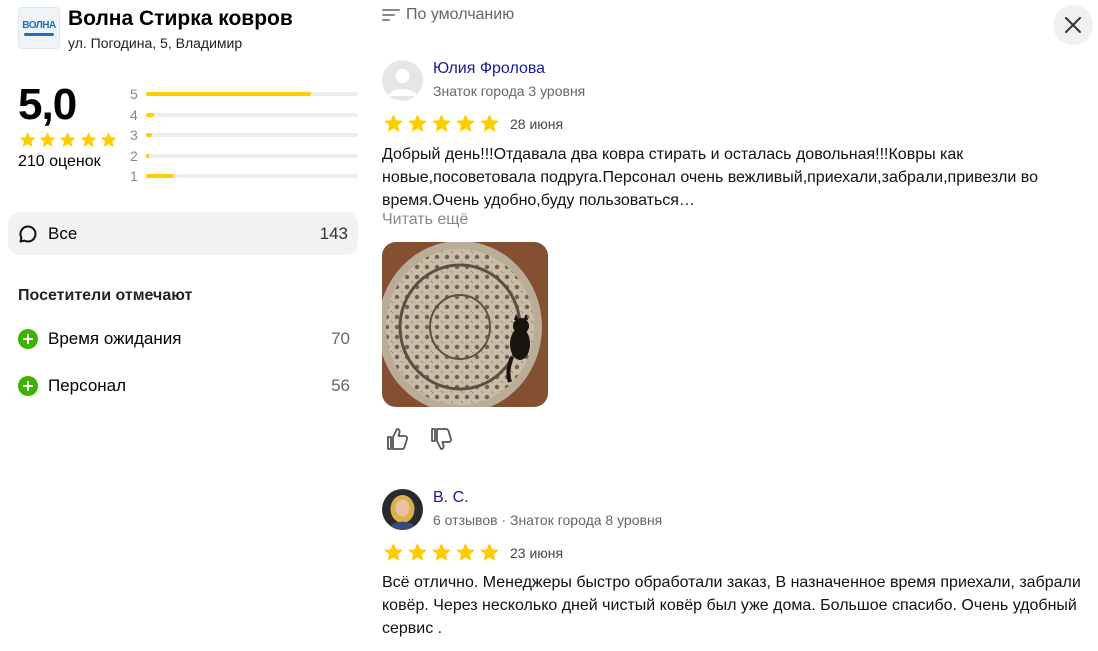  I want to click on review-rating: 23 июня, so click(472, 552).